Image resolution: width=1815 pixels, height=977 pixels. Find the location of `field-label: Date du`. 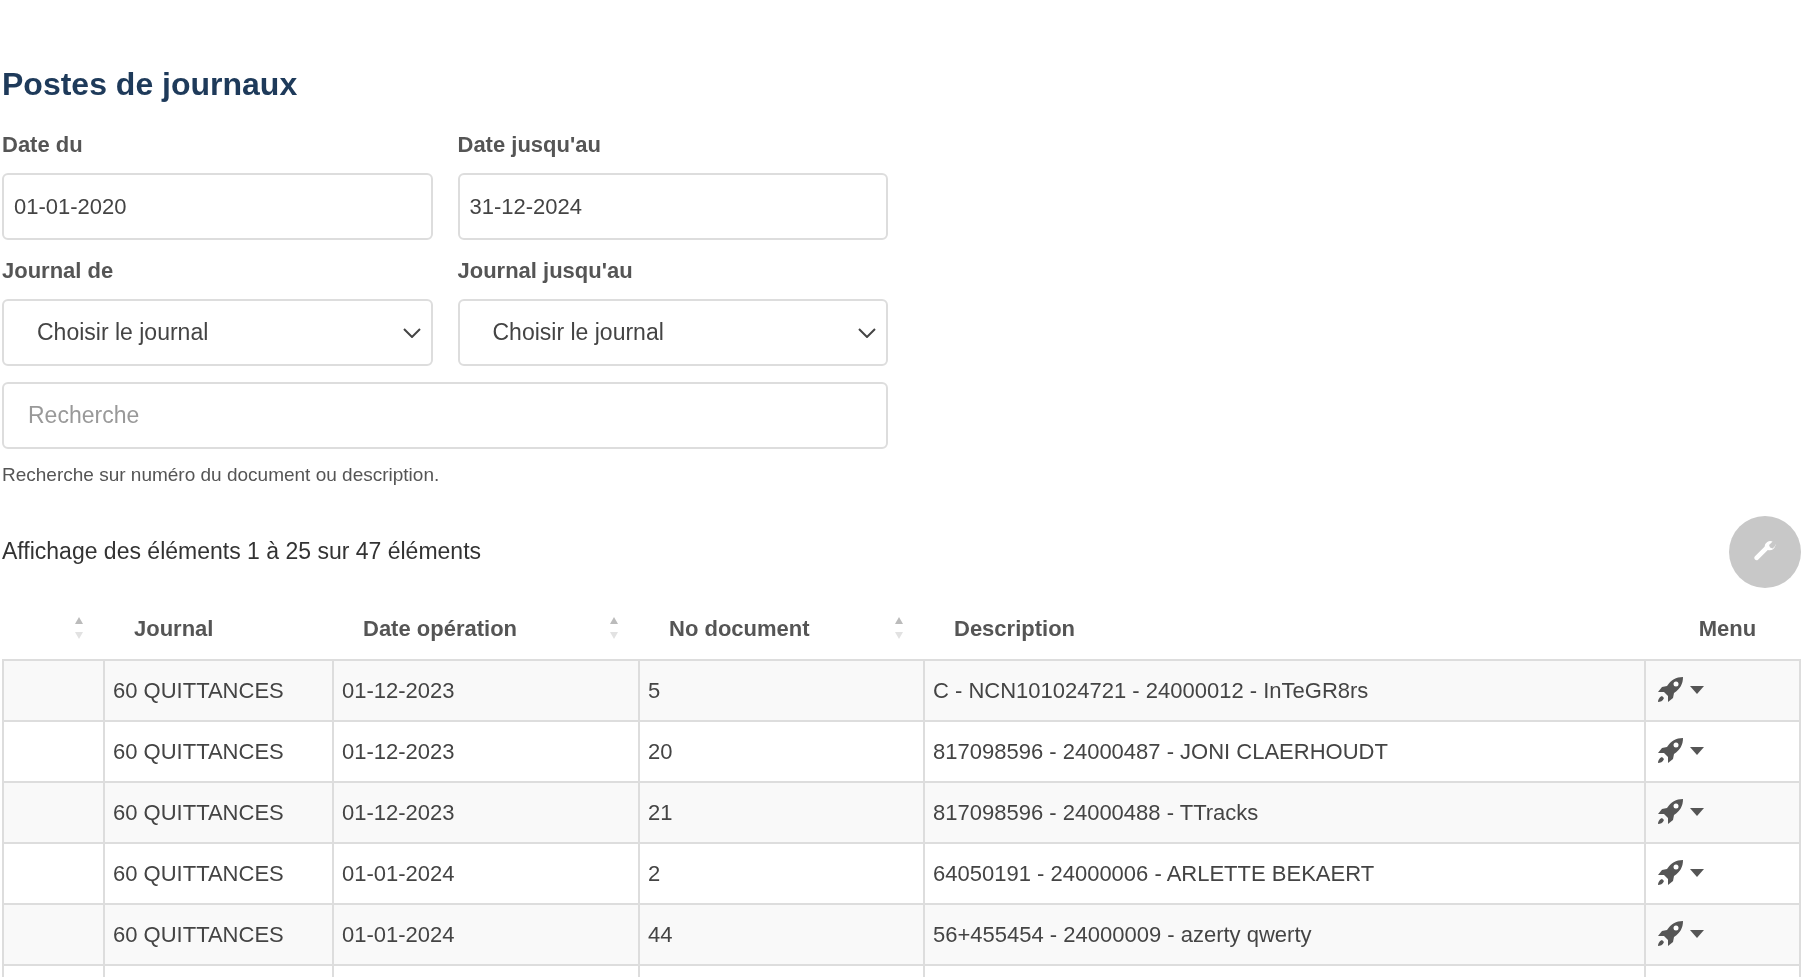

field-label: Date du is located at coordinates (43, 145).